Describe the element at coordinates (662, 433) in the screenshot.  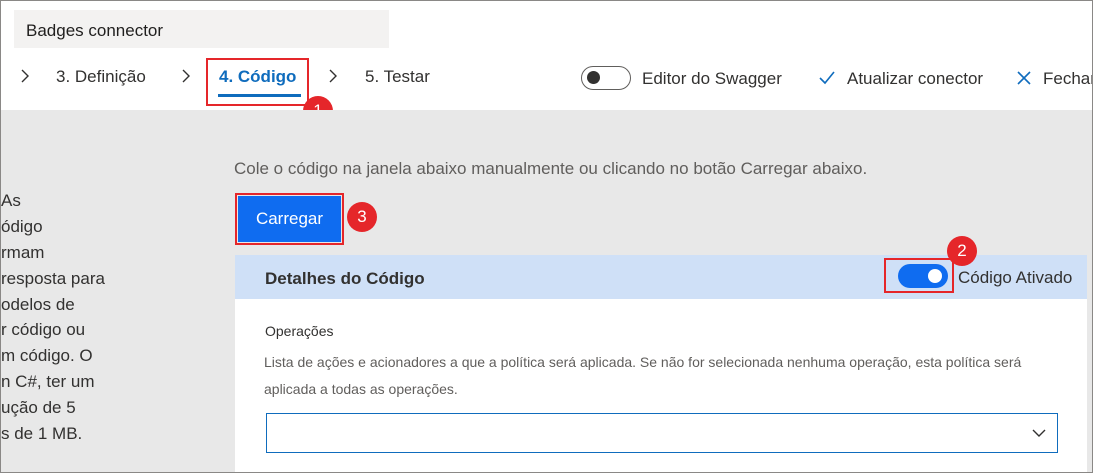
I see `operations-dropdown` at that location.